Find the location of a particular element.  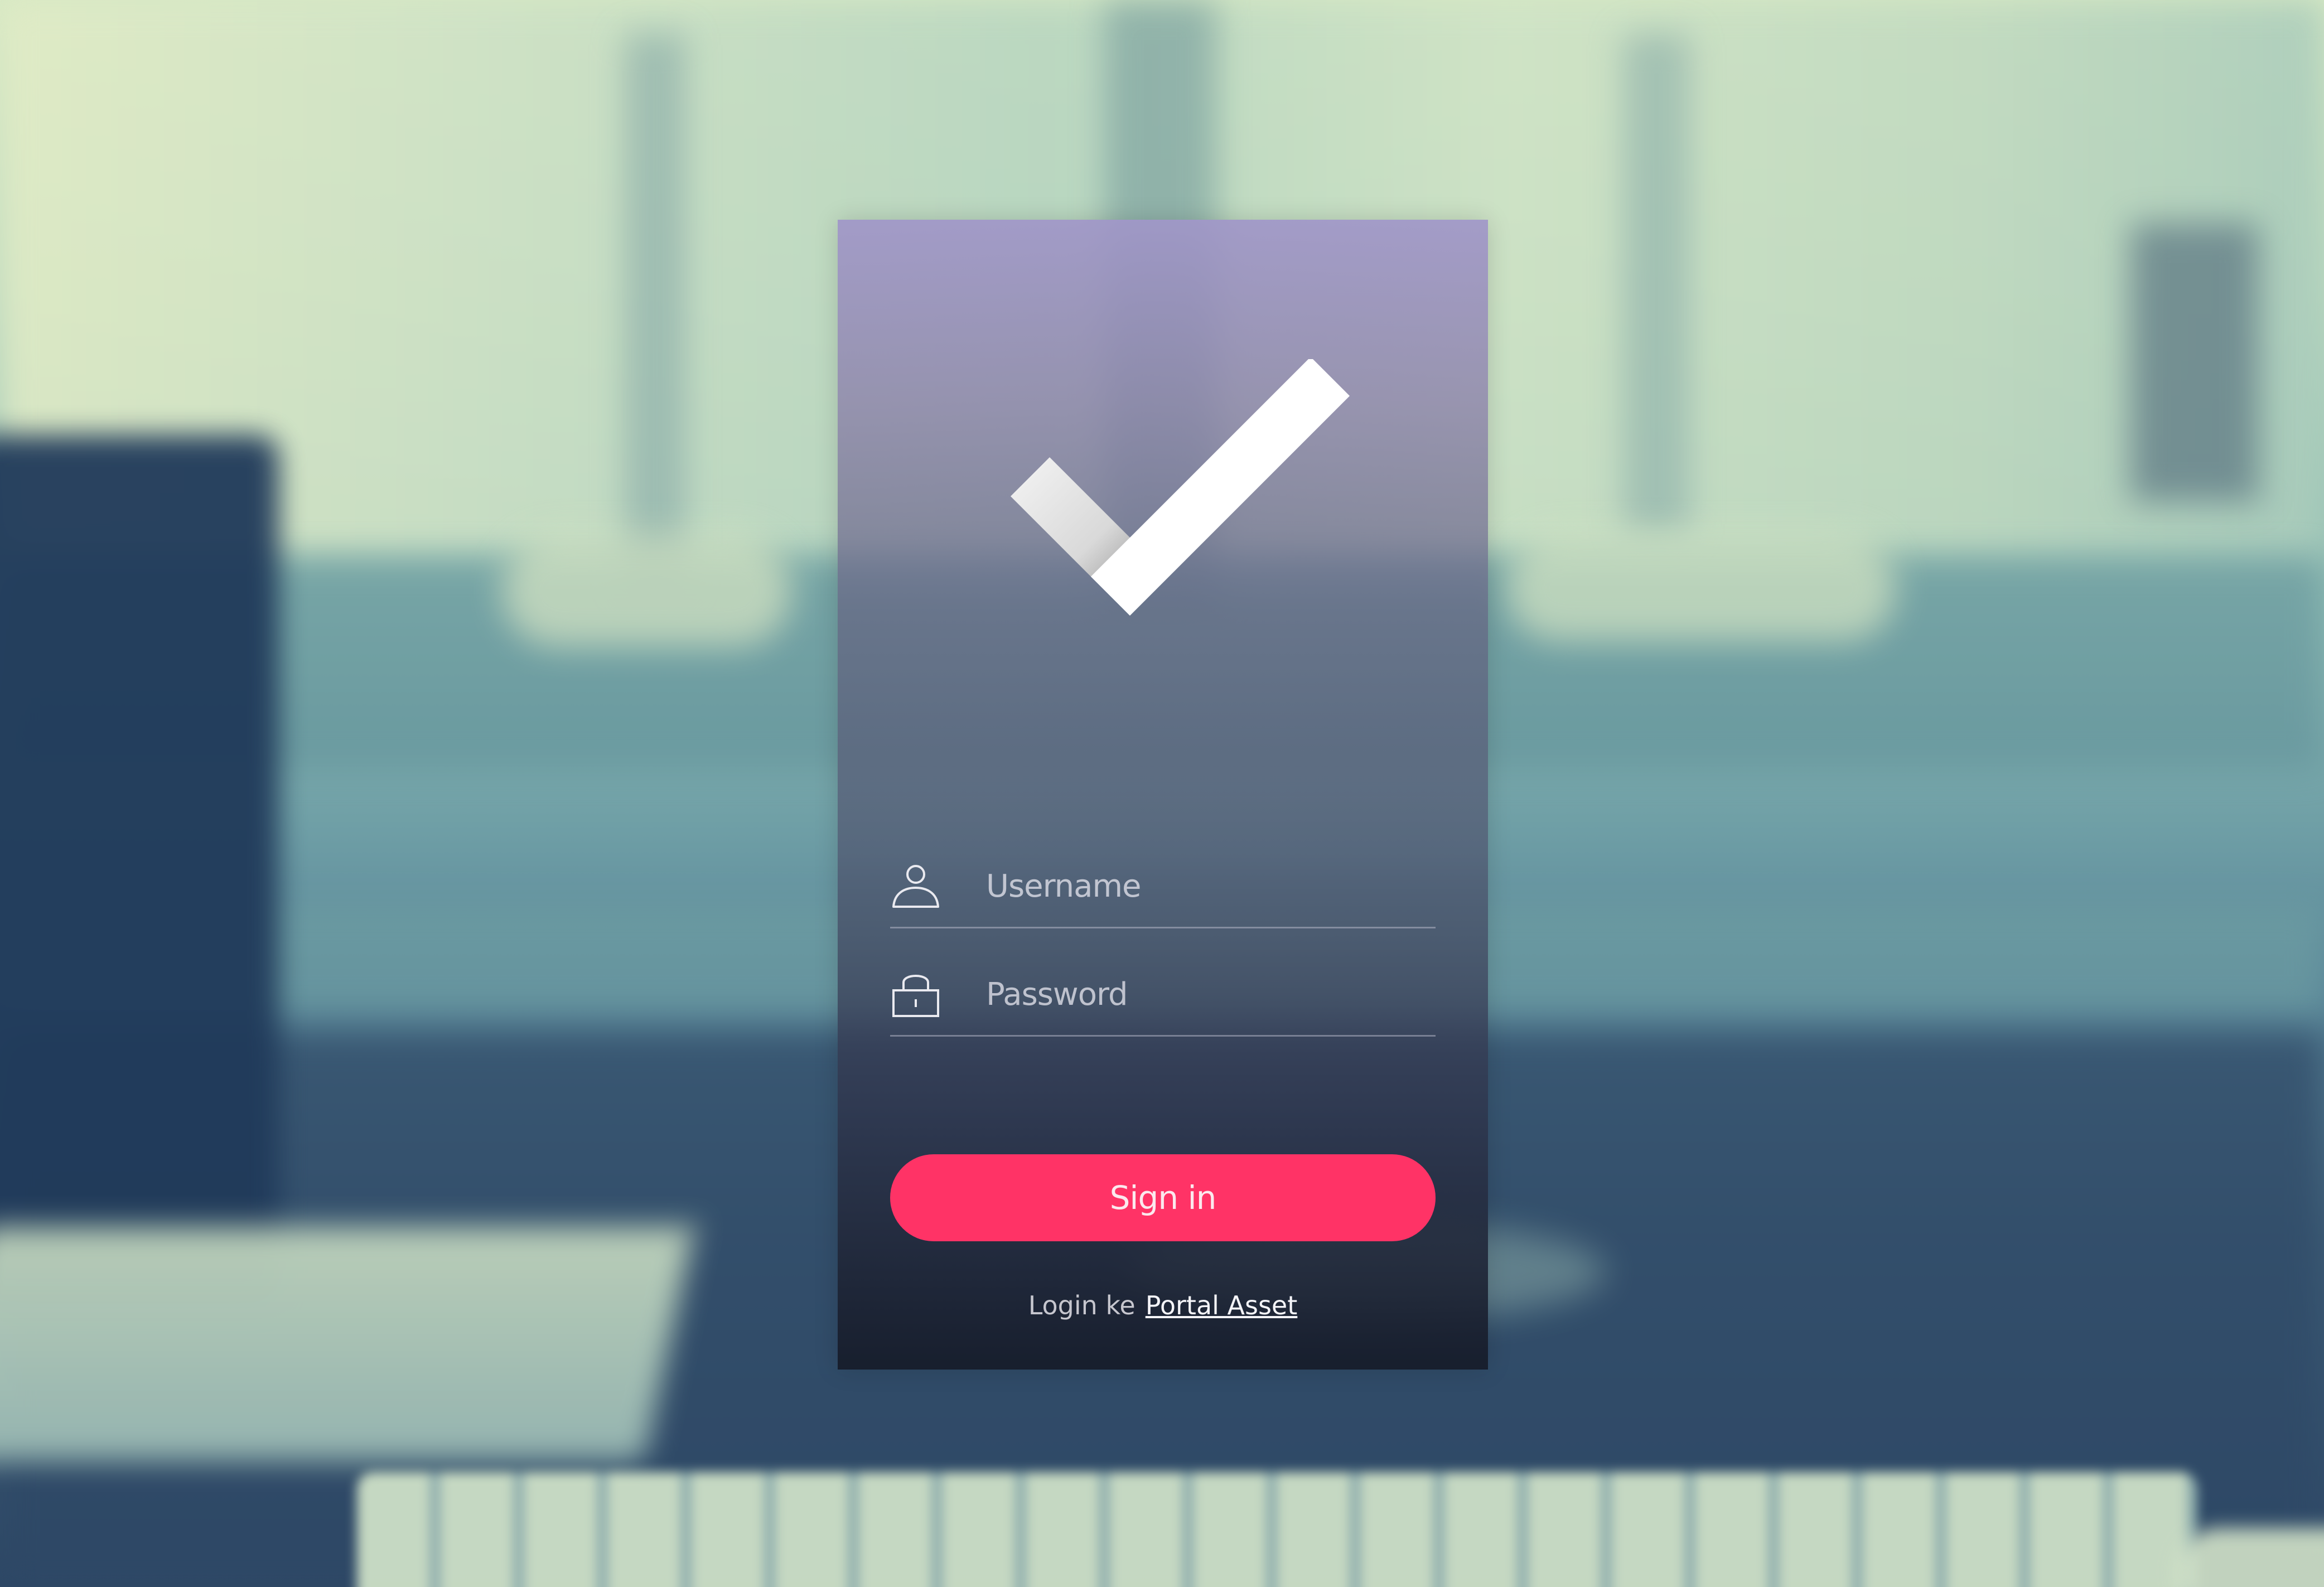

portal-footer: Login ke Portal Asset is located at coordinates (1163, 1305).